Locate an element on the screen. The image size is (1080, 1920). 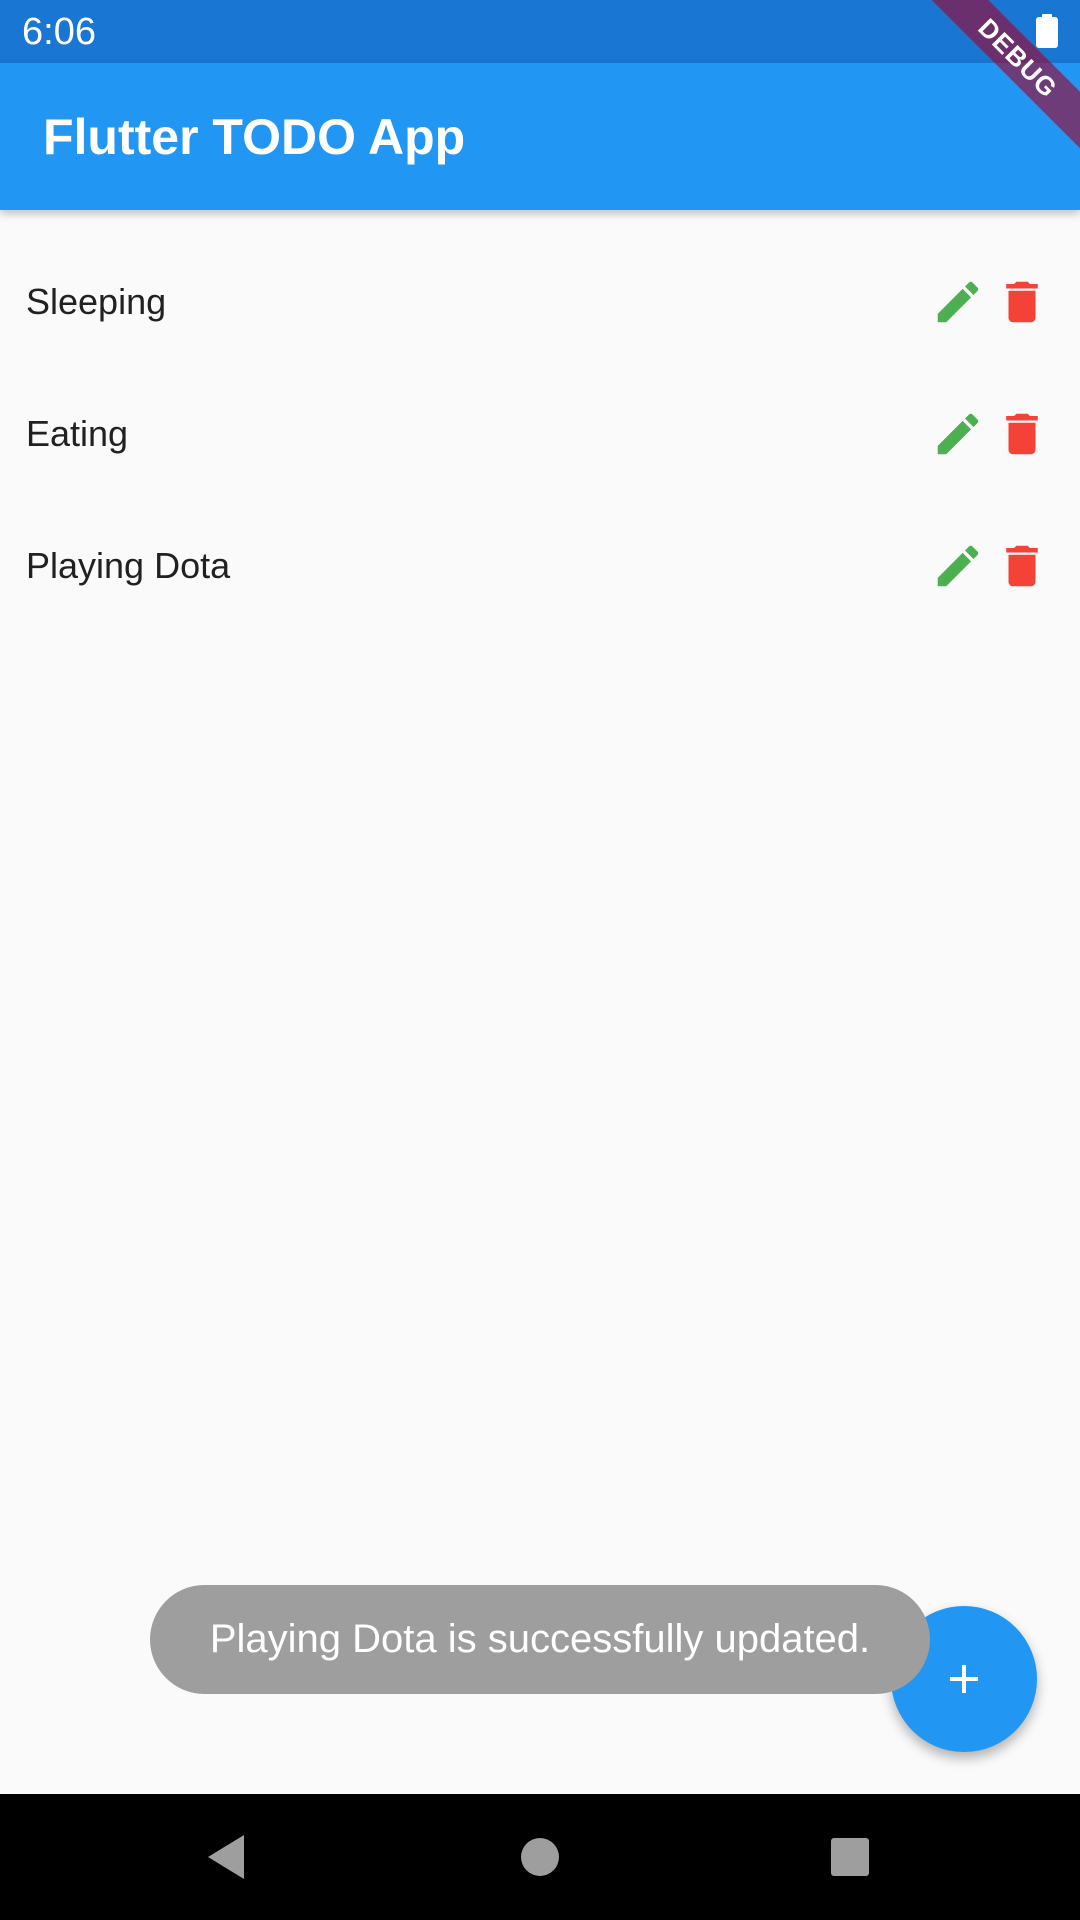
circle-home-icon is located at coordinates (540, 1857).